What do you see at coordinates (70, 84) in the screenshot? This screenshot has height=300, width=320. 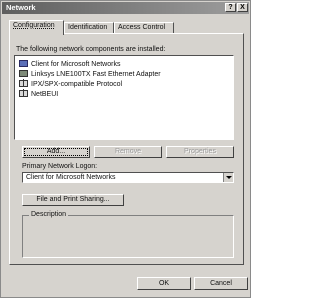 I see `list-item: IPX/SPX-compatible Protocol` at bounding box center [70, 84].